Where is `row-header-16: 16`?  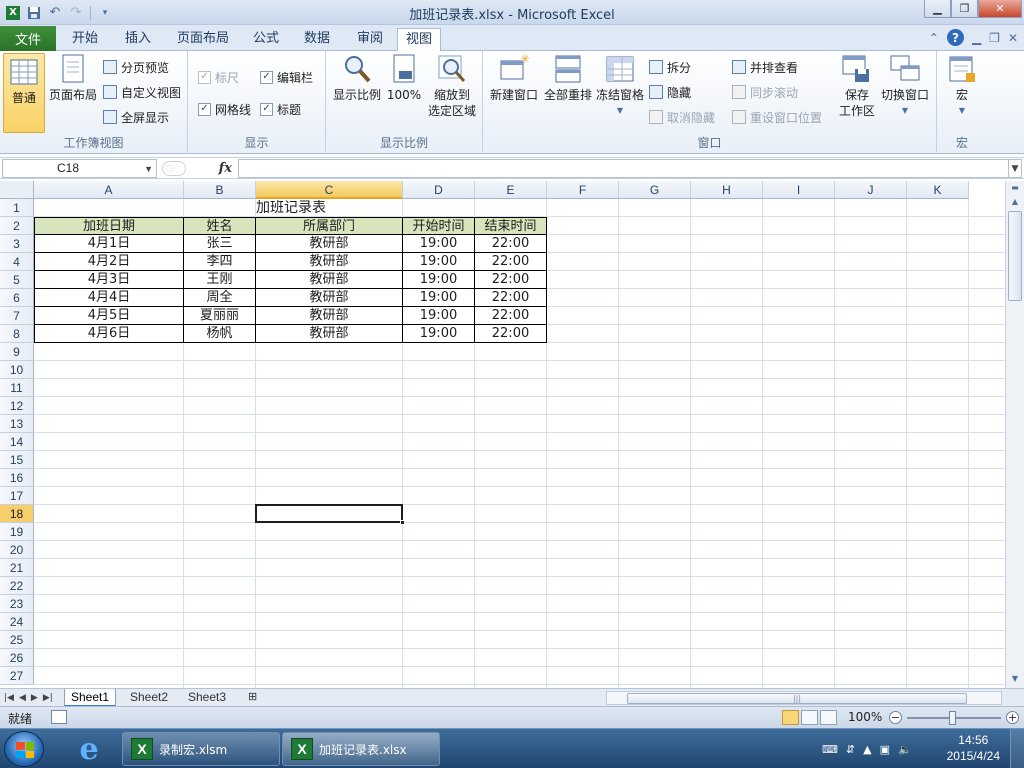
row-header-16: 16 is located at coordinates (17, 478).